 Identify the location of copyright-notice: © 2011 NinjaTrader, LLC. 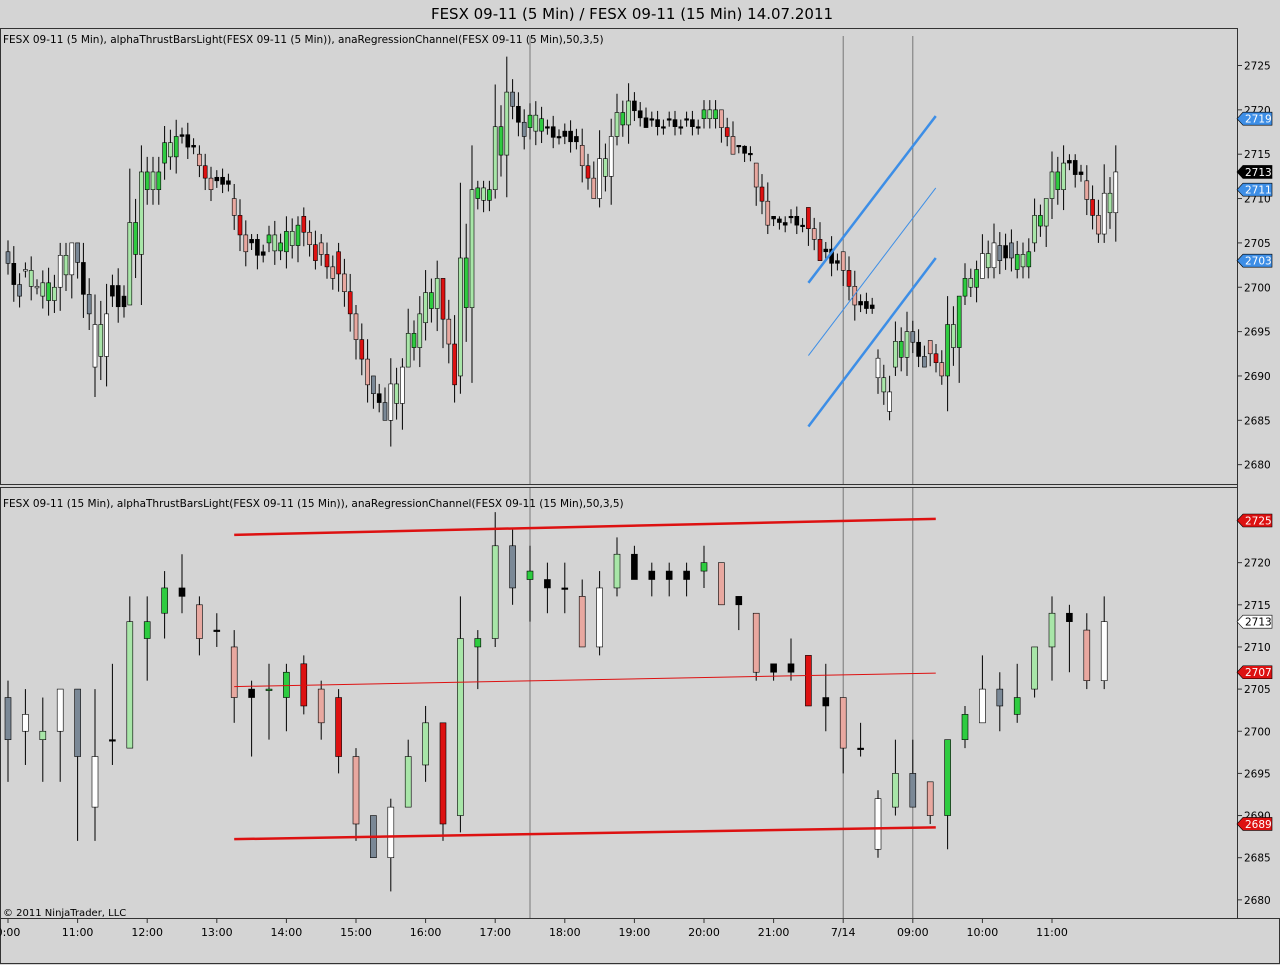
(64, 913).